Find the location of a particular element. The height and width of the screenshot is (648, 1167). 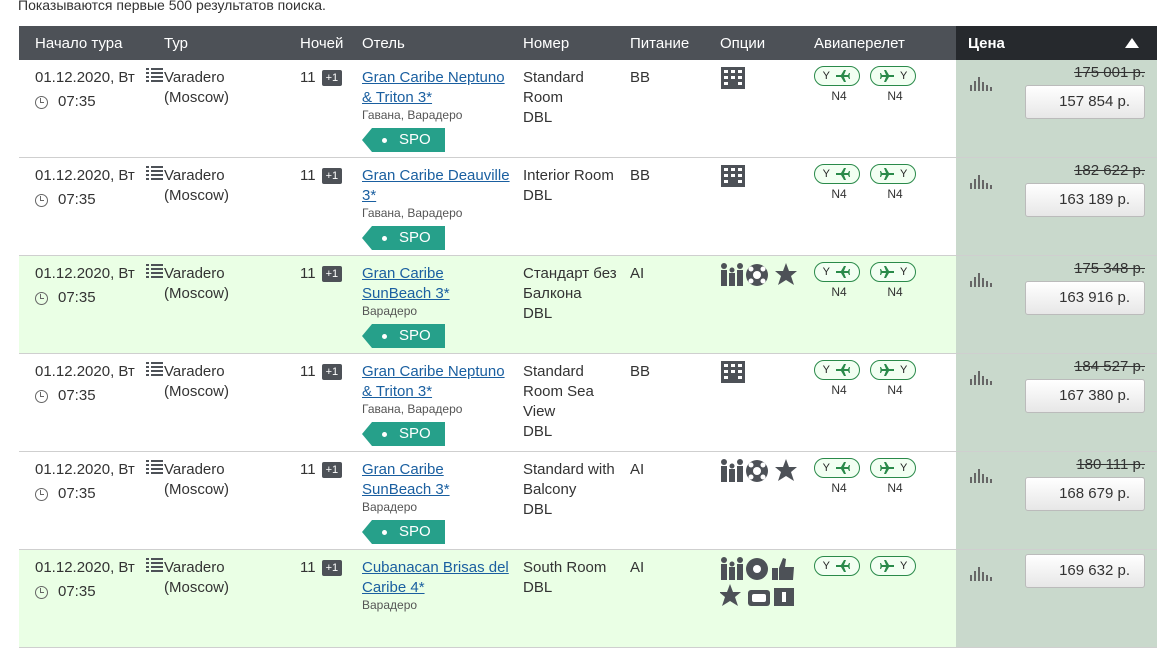

col-hotel: Отель is located at coordinates (442, 43).